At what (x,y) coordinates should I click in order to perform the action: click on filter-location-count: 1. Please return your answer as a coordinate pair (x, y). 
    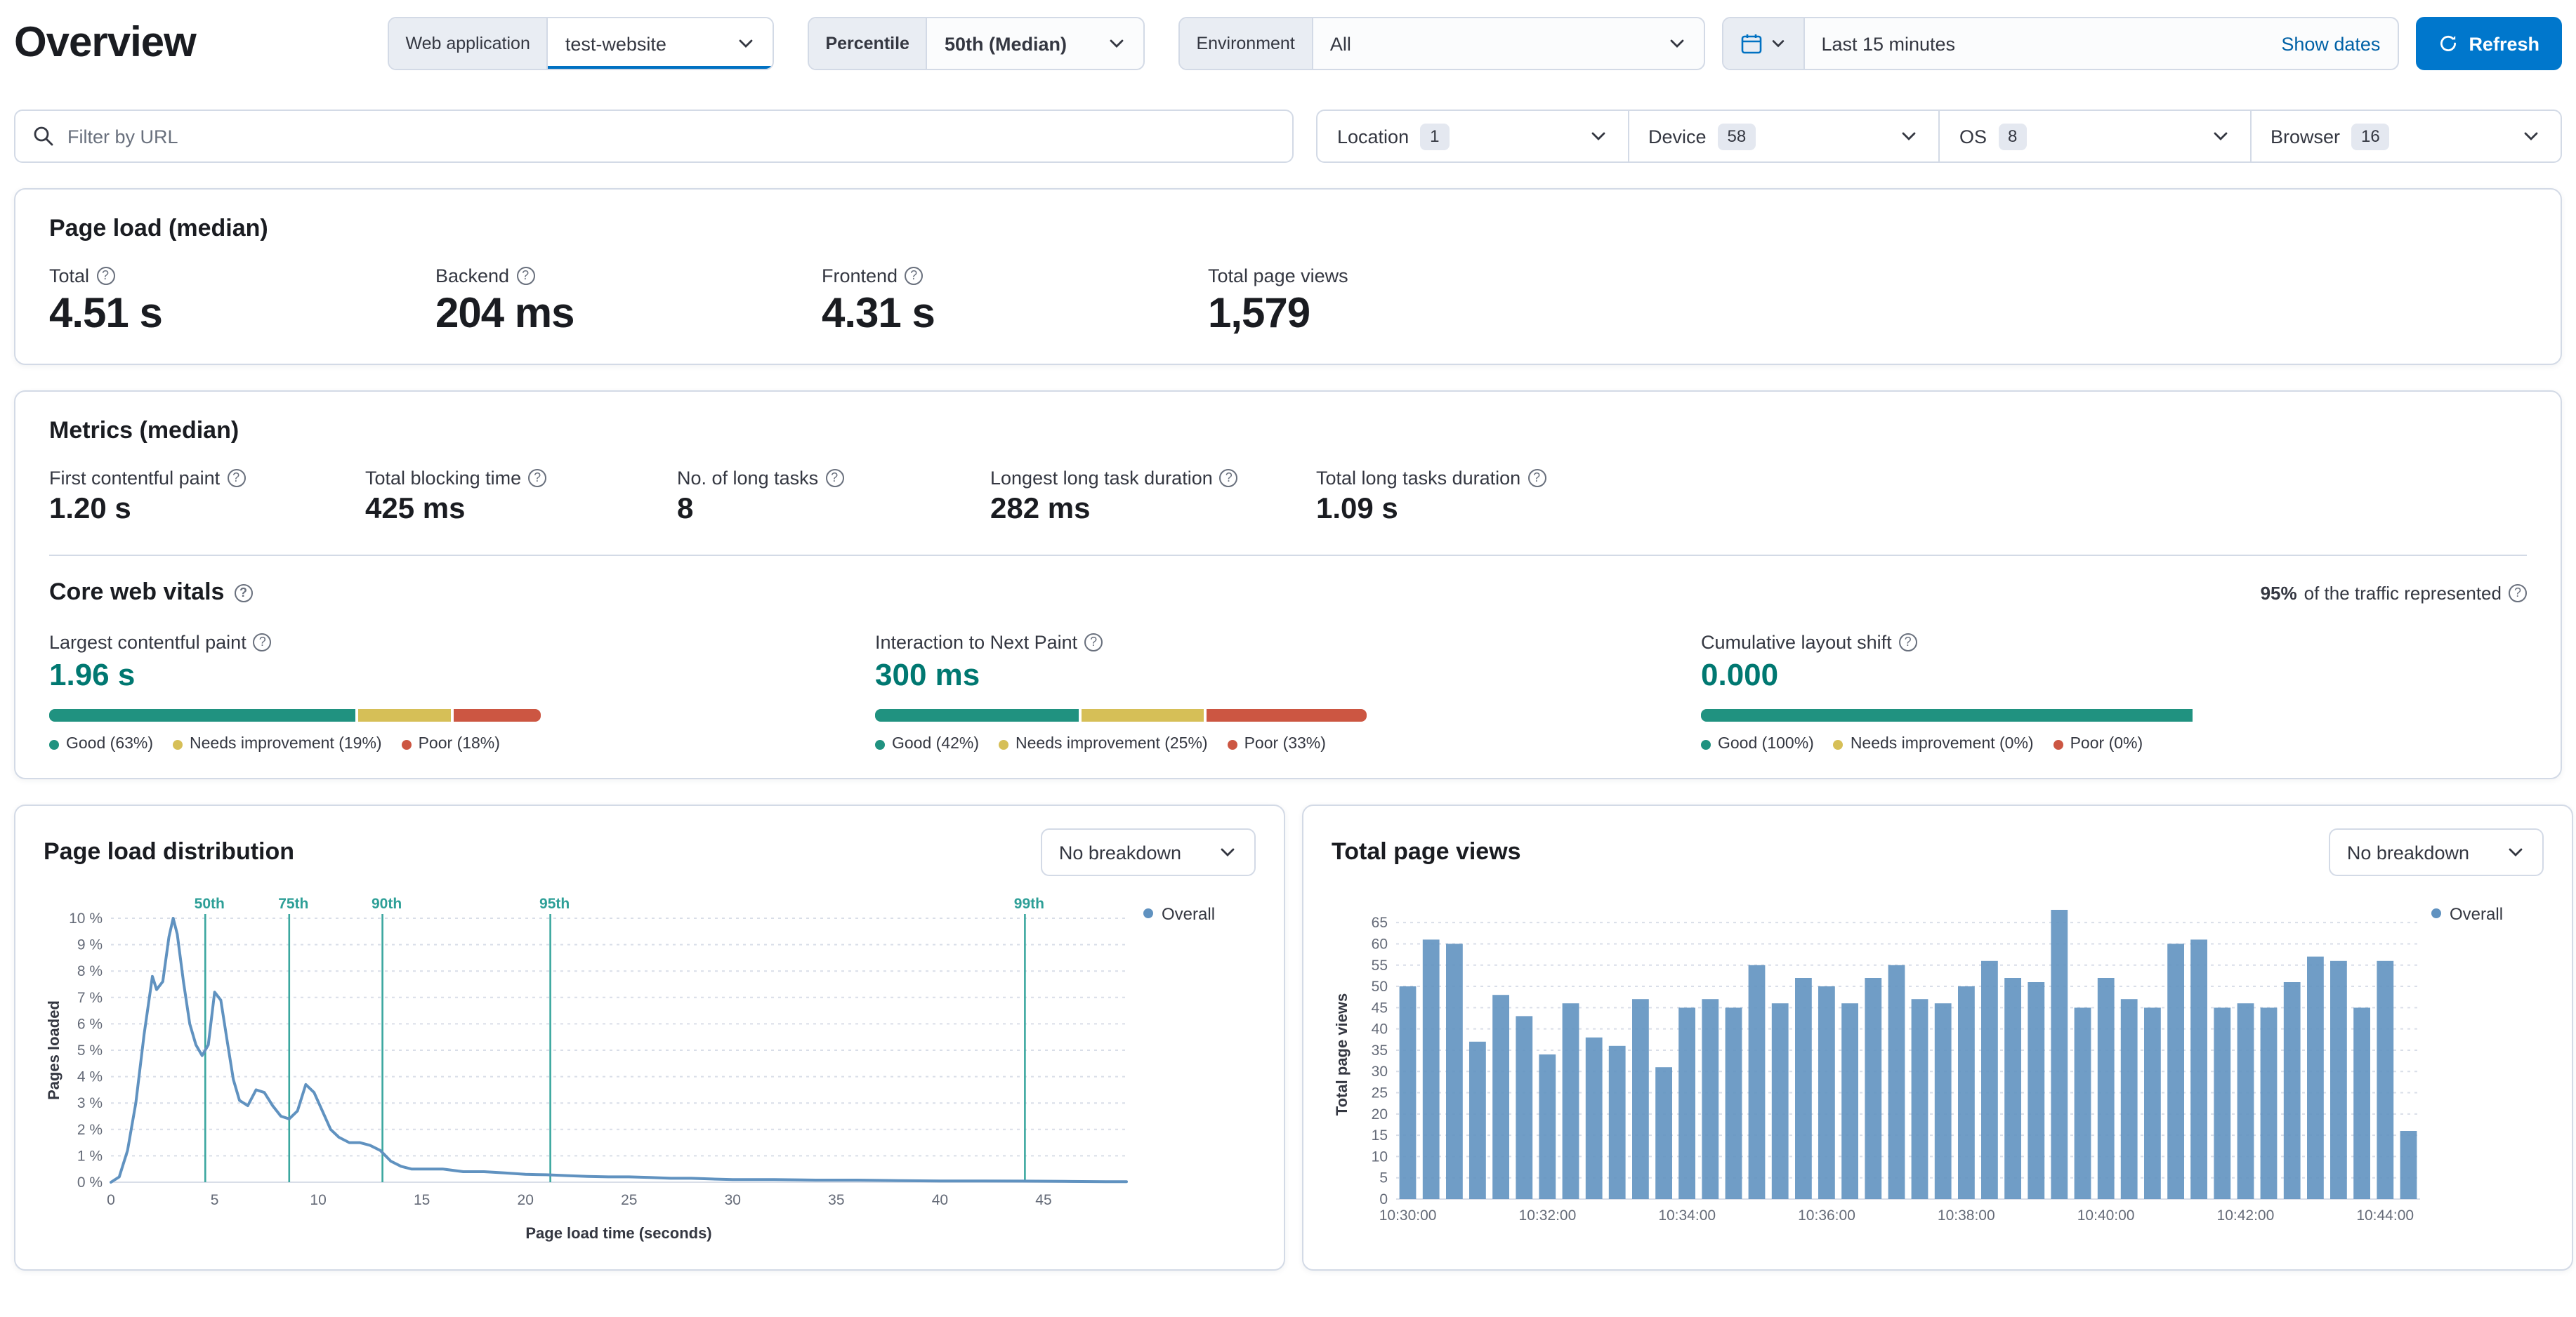
    Looking at the image, I should click on (1435, 136).